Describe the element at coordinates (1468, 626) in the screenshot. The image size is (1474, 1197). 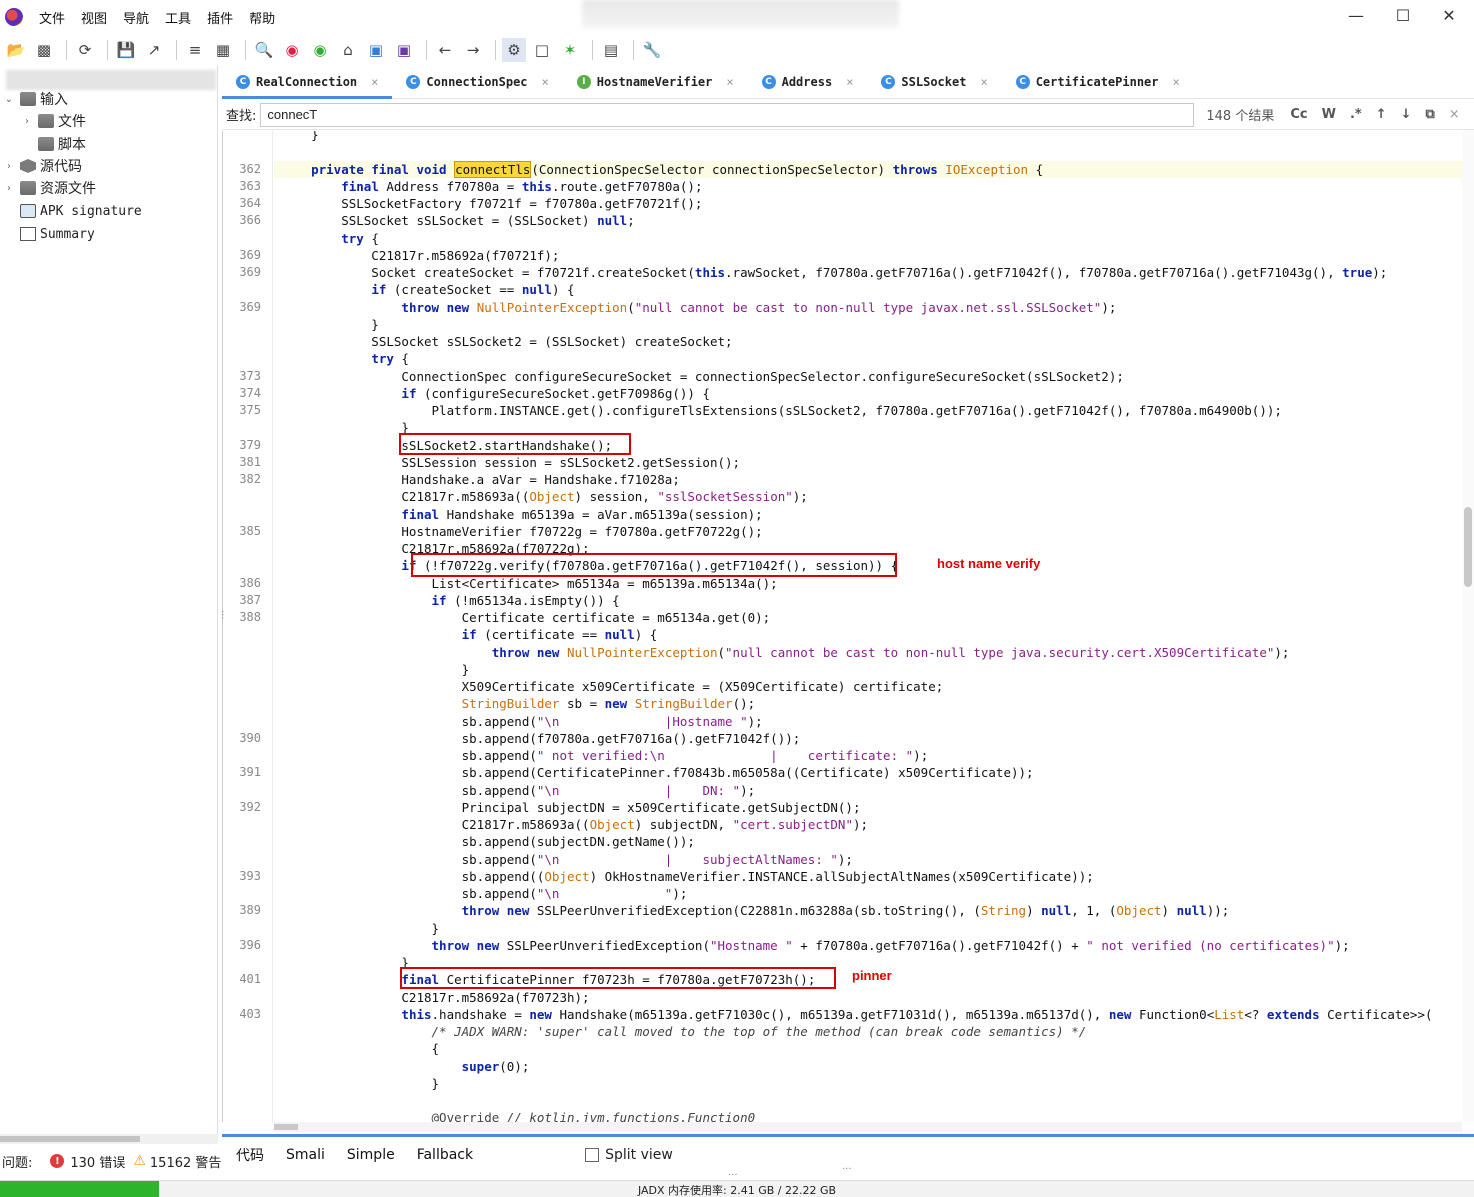
I see `code-vertical-scrollbar` at that location.